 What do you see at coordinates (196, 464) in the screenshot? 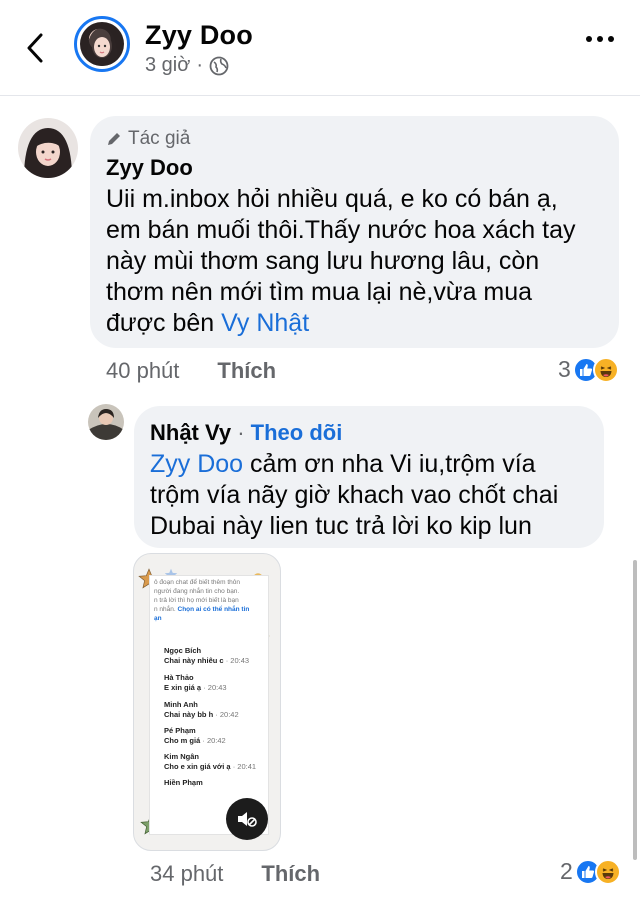
I see `mention-link: Zyy Doo` at bounding box center [196, 464].